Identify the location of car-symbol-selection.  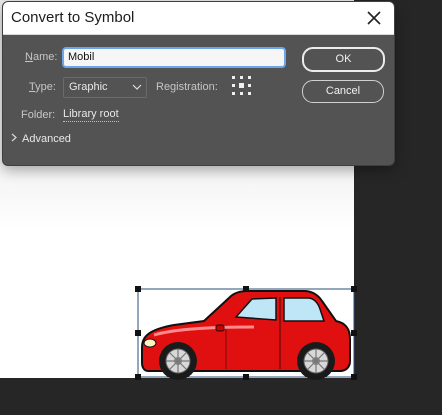
(247, 335).